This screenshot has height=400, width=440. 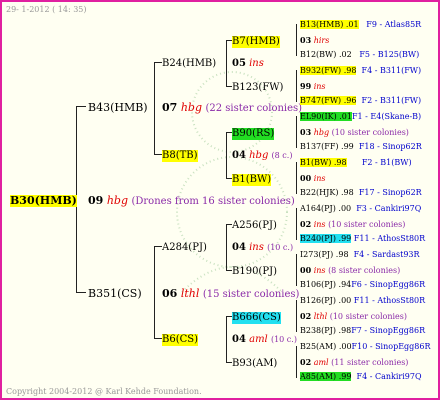 What do you see at coordinates (46, 9) in the screenshot?
I see `date-stamp: 29- 1-2012 ( 14: 35)` at bounding box center [46, 9].